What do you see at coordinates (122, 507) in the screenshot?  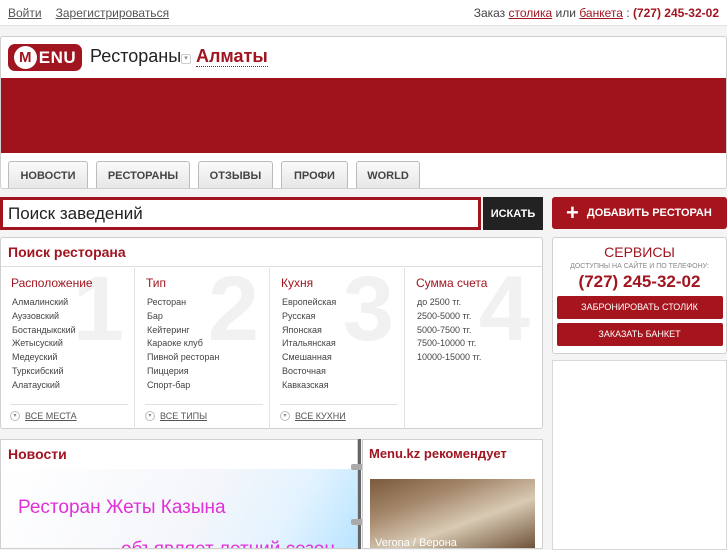 I see `news-caption: Ресторан Жеты Казына` at bounding box center [122, 507].